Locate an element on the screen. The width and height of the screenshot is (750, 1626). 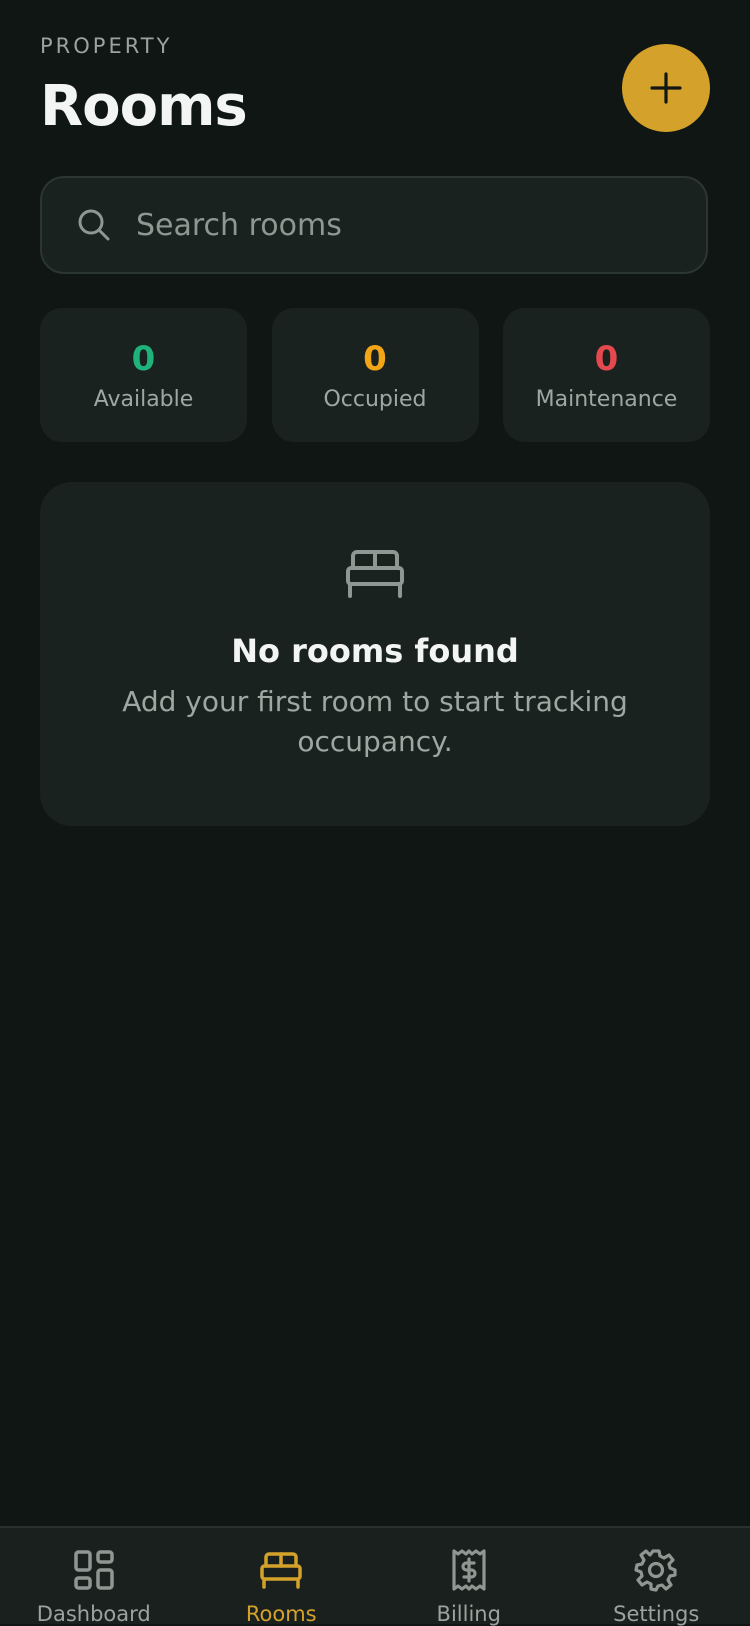
search-input is located at coordinates (420, 225).